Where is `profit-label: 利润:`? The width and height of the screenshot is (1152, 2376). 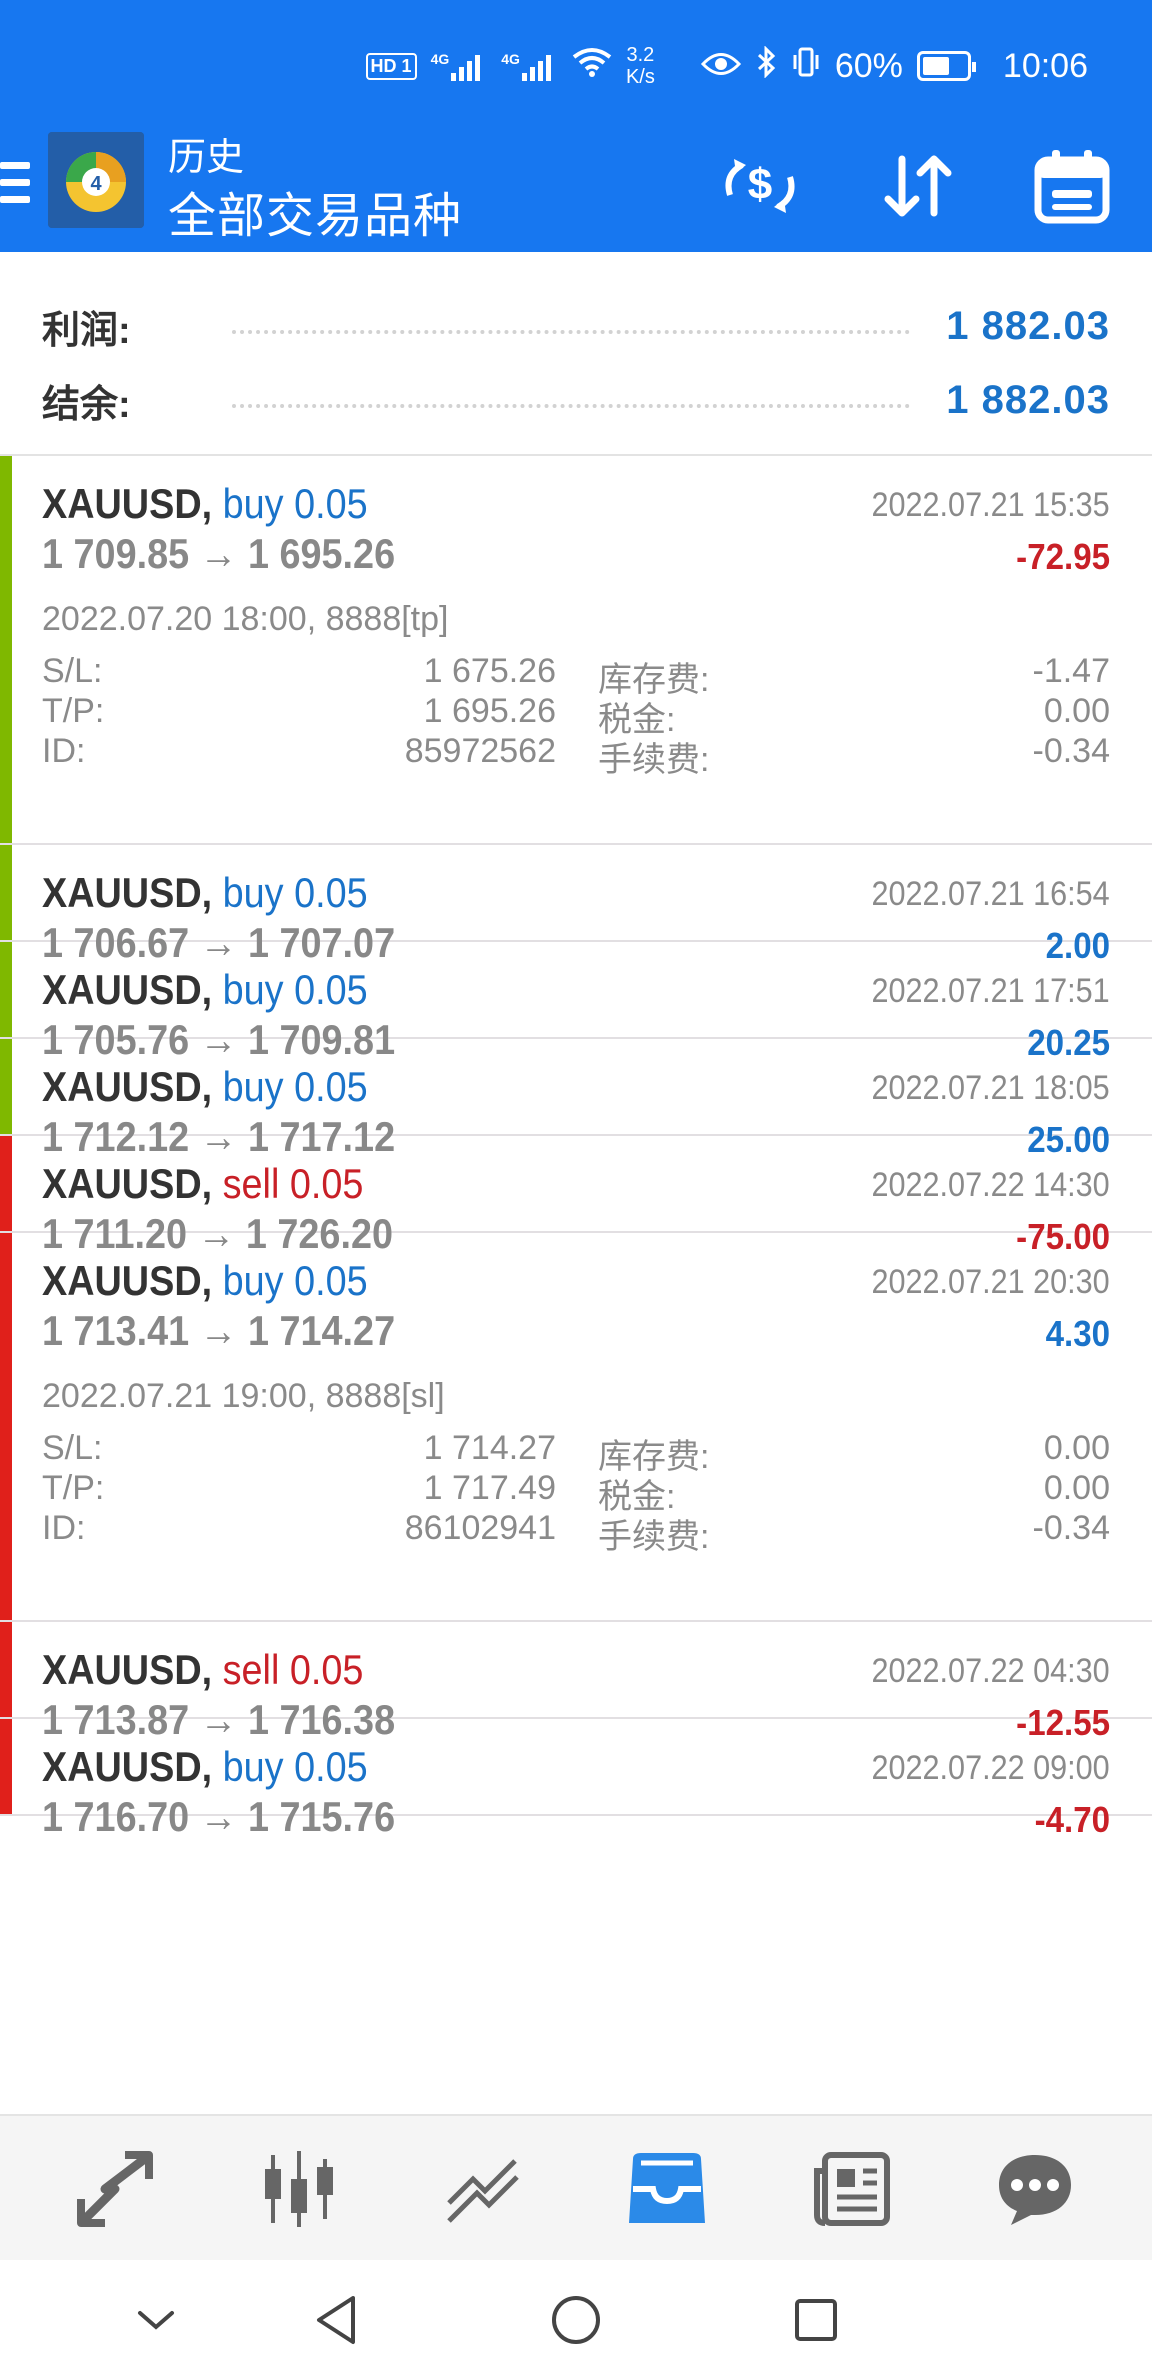 profit-label: 利润: is located at coordinates (86, 330).